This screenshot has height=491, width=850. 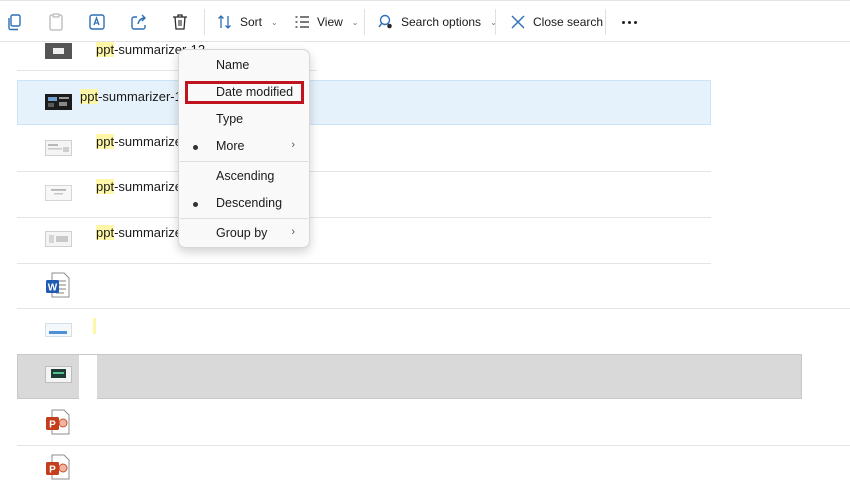 What do you see at coordinates (518, 22) in the screenshot?
I see `close-icon` at bounding box center [518, 22].